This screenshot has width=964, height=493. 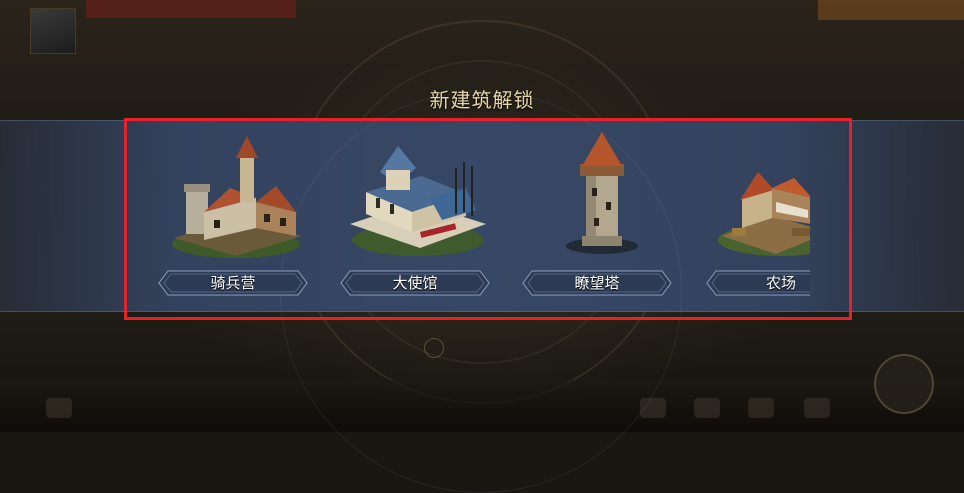 What do you see at coordinates (53, 31) in the screenshot?
I see `avatar` at bounding box center [53, 31].